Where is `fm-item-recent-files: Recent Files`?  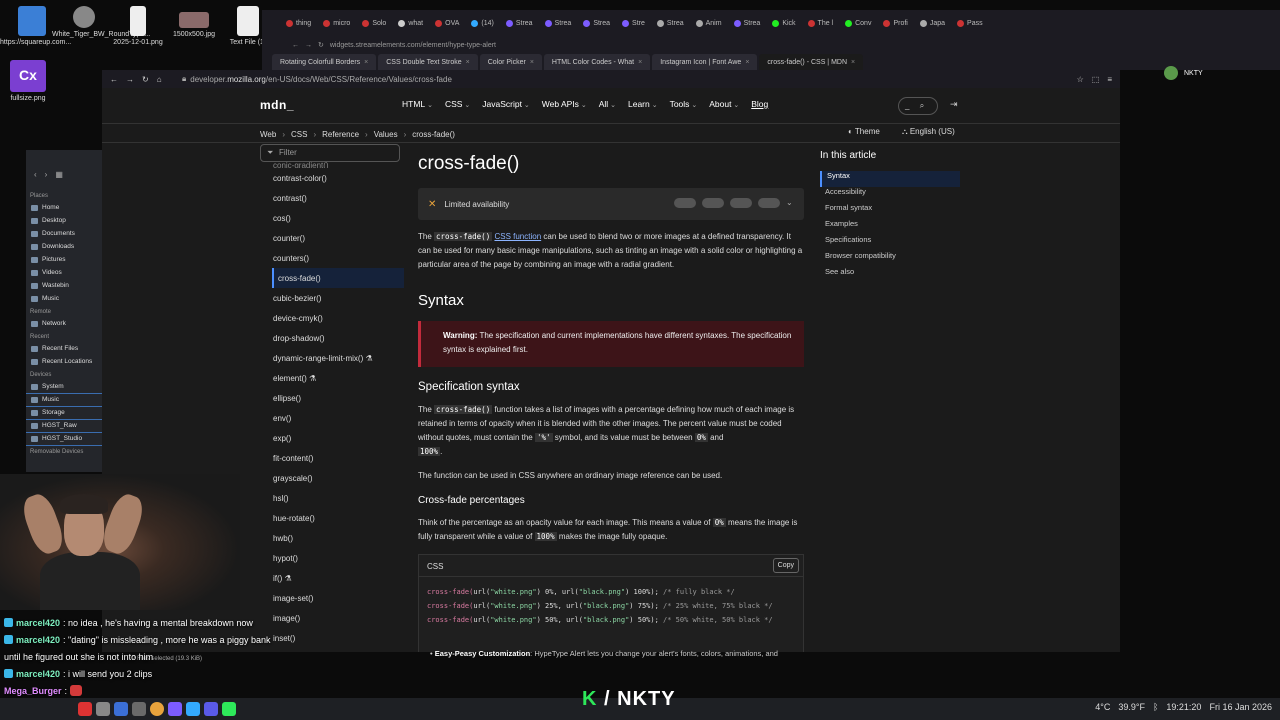
fm-item-recent-files: Recent Files is located at coordinates (64, 349).